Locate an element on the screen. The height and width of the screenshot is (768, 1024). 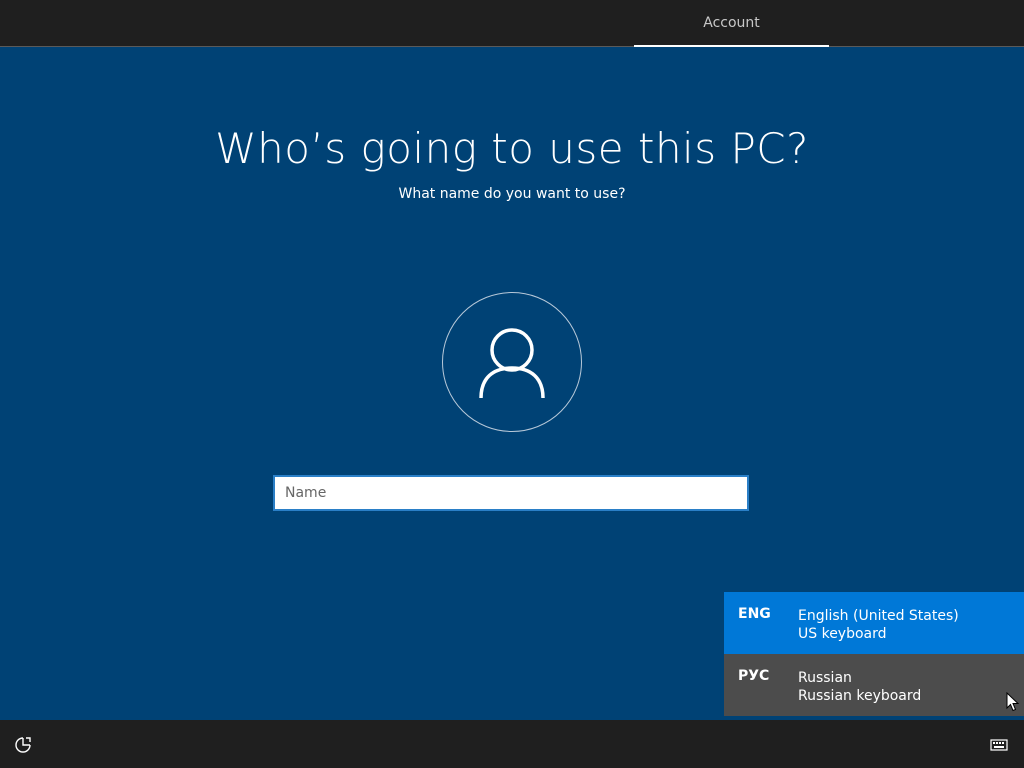
ease-of-access-button is located at coordinates (23, 745).